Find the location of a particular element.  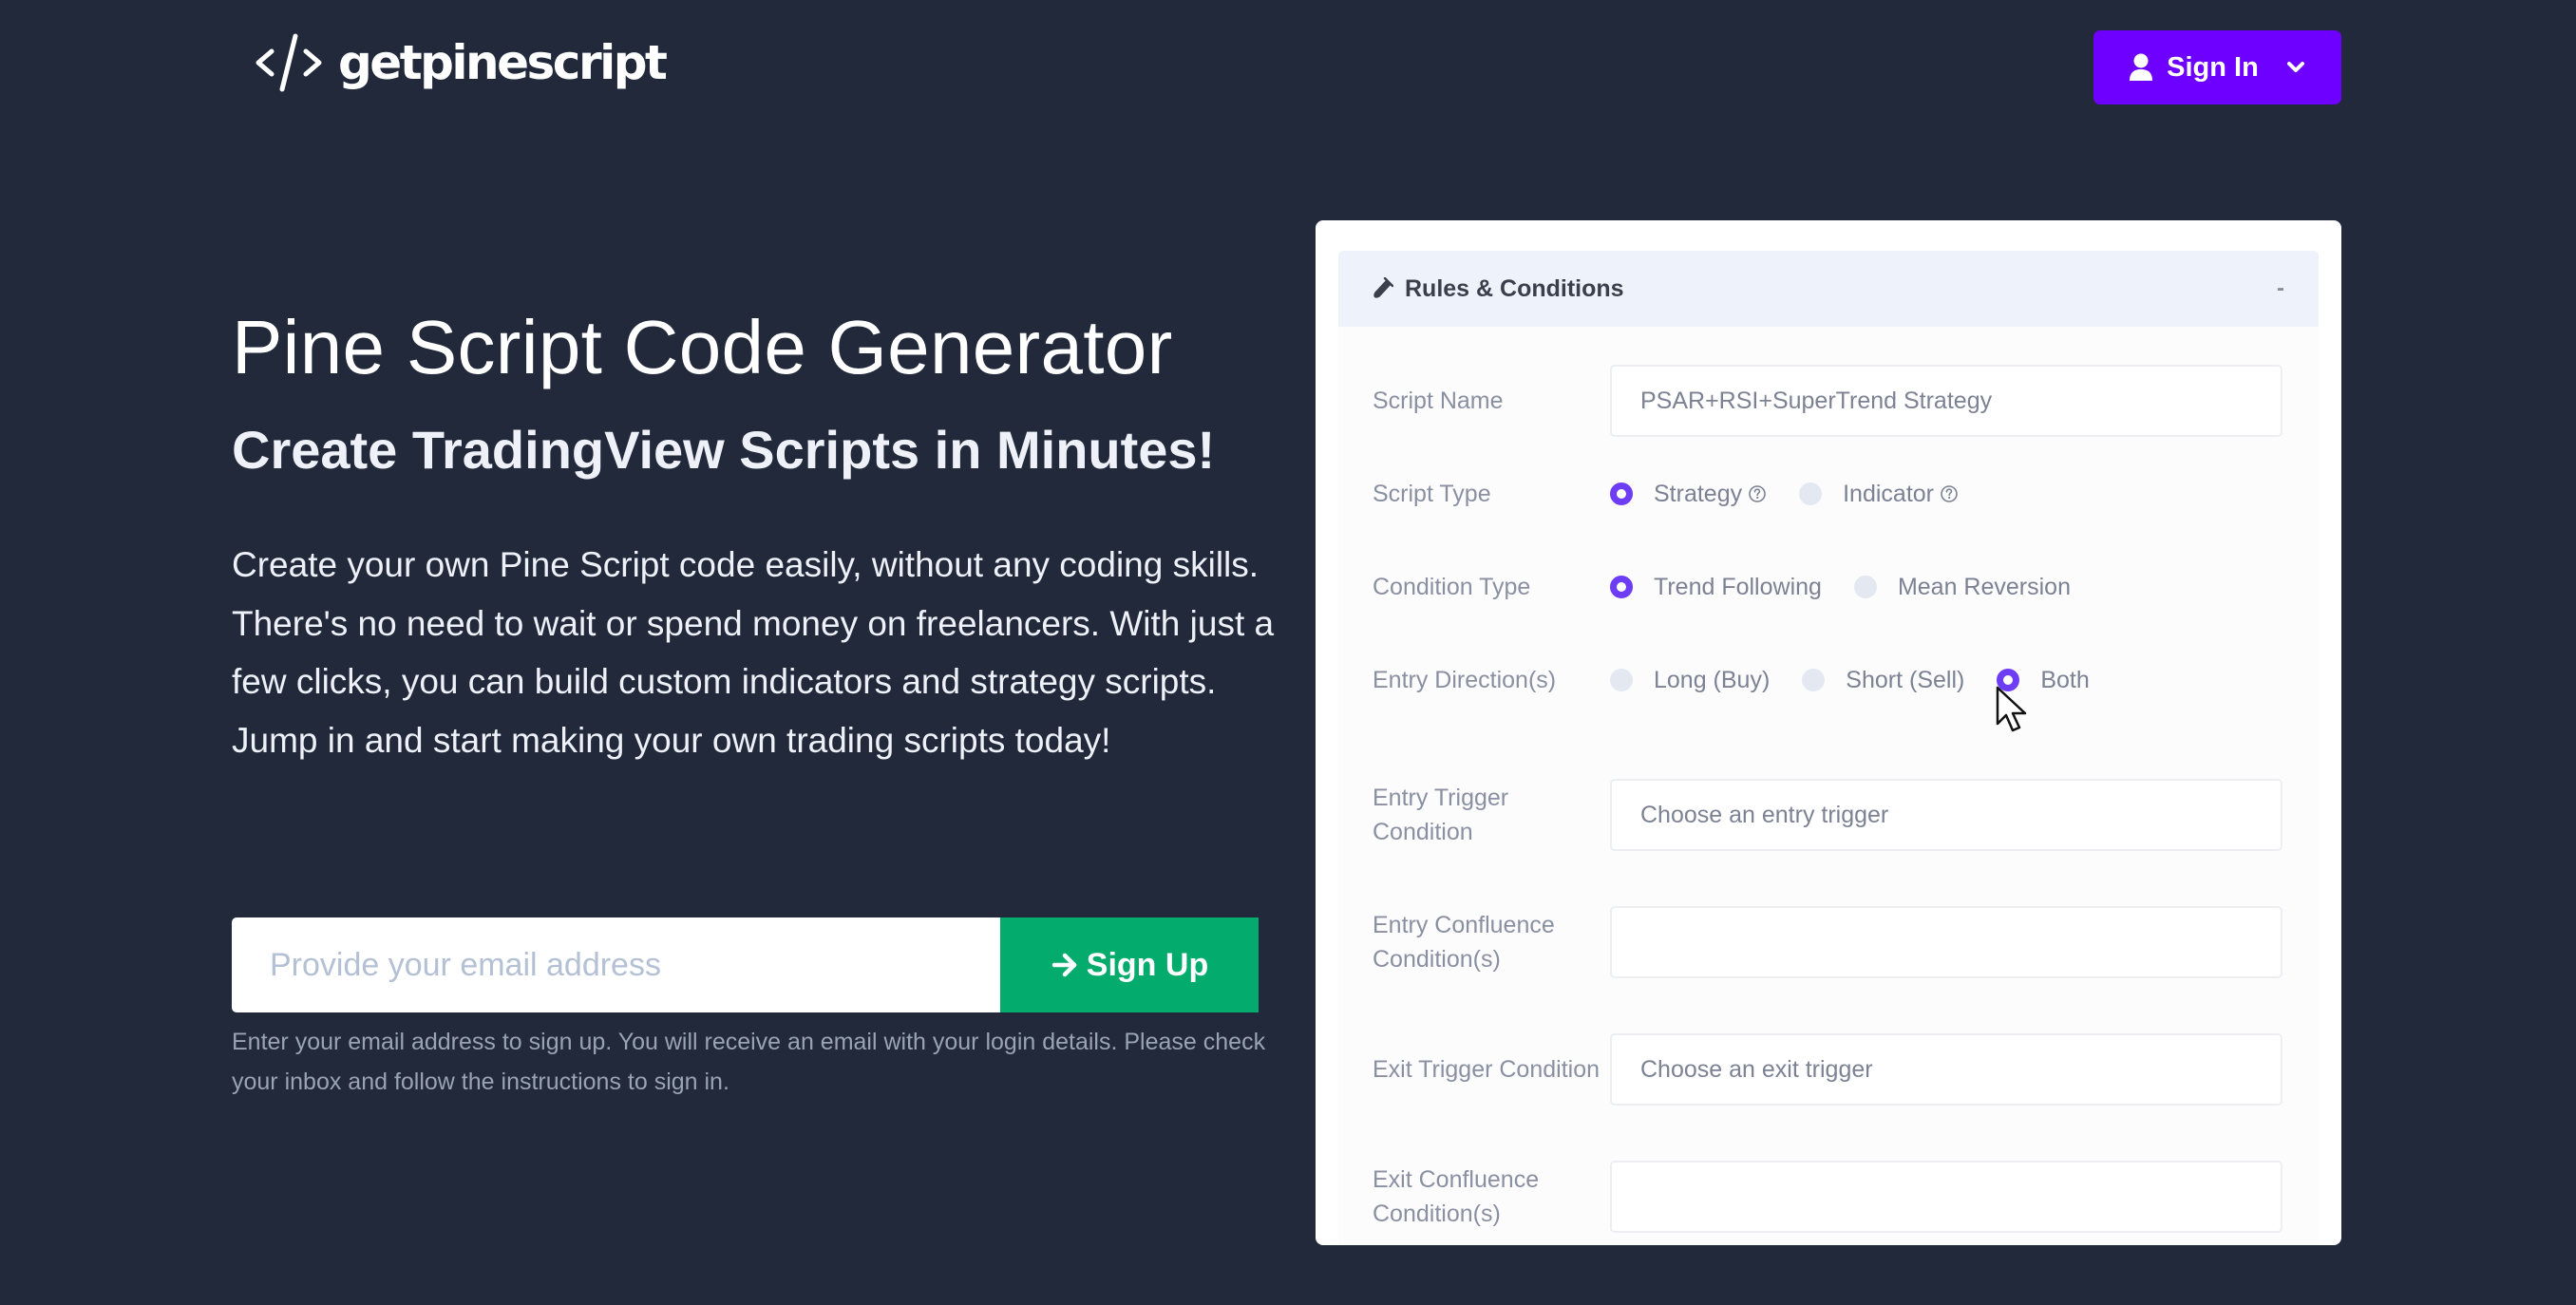

arrow-right-icon is located at coordinates (1064, 965).